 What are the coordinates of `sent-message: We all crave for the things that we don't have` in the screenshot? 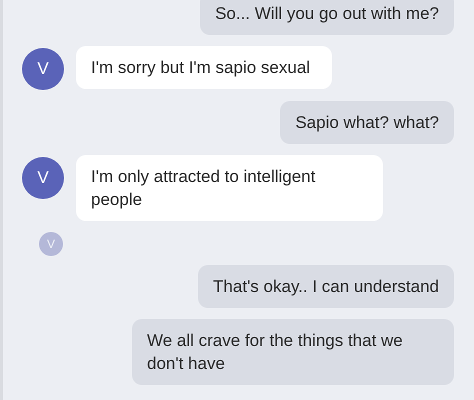 It's located at (293, 352).